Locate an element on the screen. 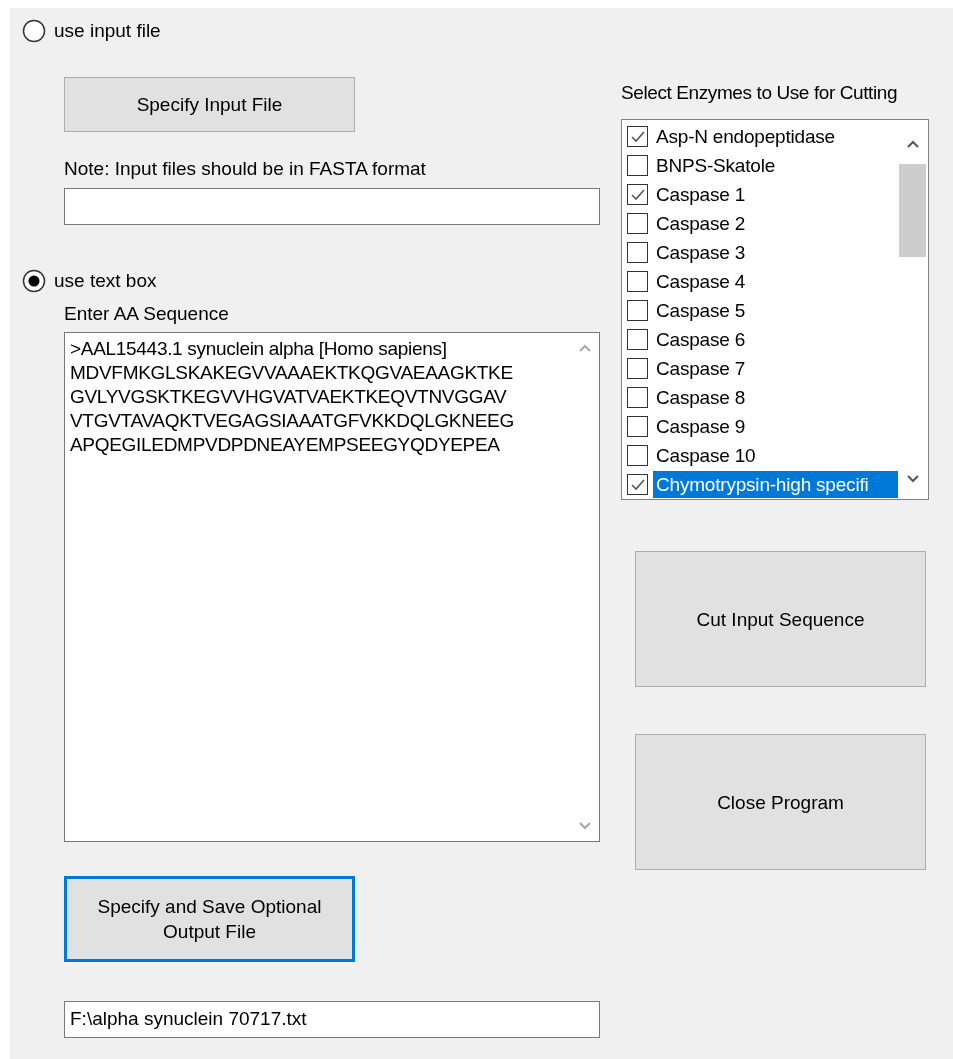 The width and height of the screenshot is (953, 1059). output-path-field: F:\alpha synuclein 70717.txt is located at coordinates (332, 1019).